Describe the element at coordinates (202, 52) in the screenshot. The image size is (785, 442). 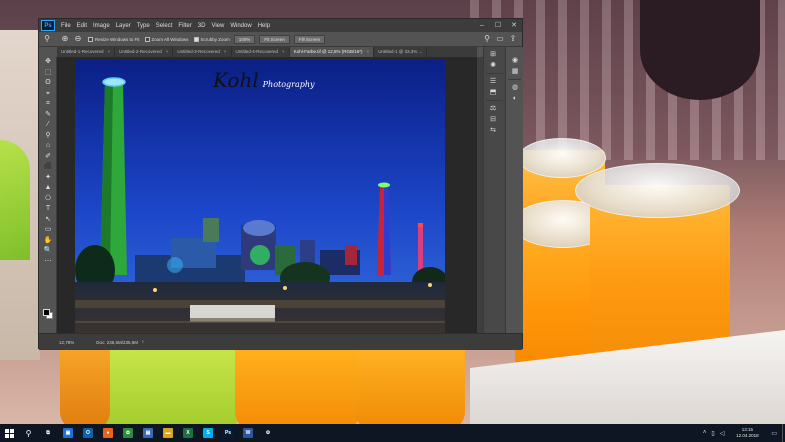
I see `tab-untitled-3-recovered: Untitled-3-Recovered ×` at that location.